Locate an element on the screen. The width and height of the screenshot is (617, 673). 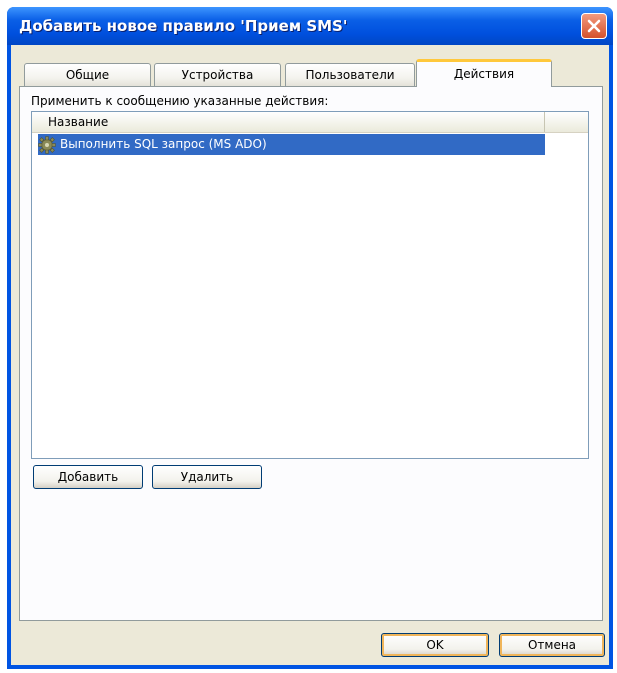
tab-devices: Устройства is located at coordinates (217, 75).